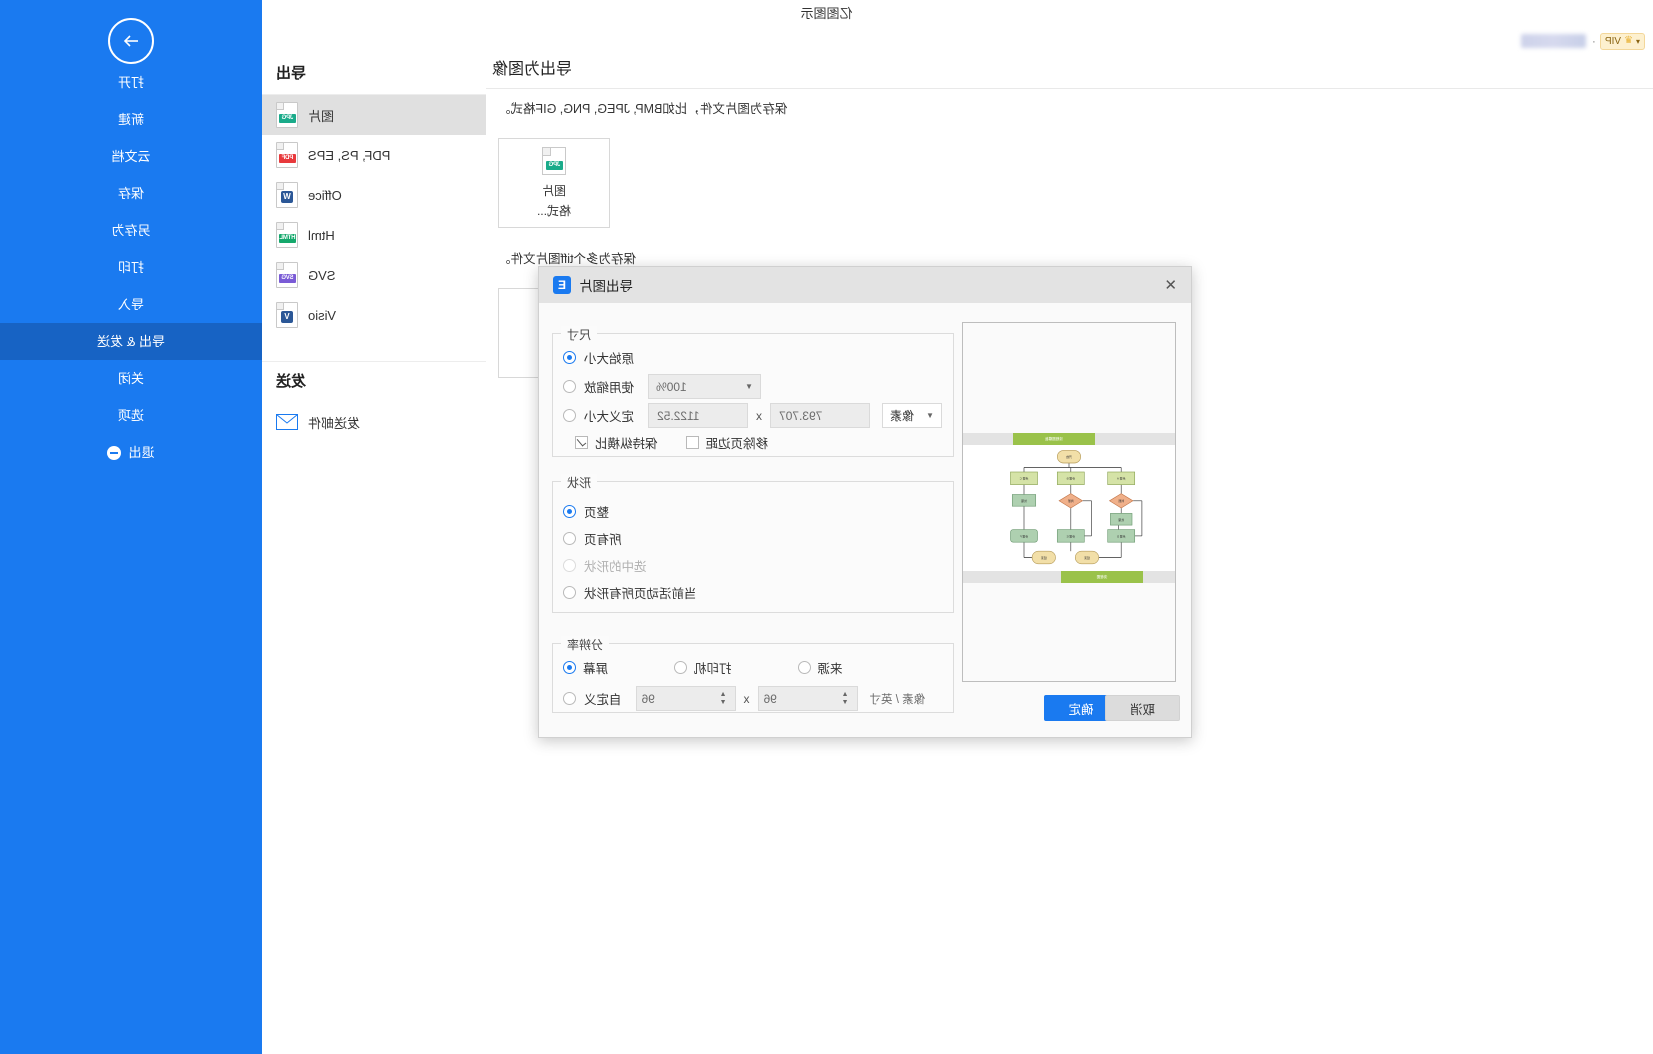 This screenshot has width=1653, height=1054. What do you see at coordinates (1069, 439) in the screenshot?
I see `preview-header-bar: 流程图模板` at bounding box center [1069, 439].